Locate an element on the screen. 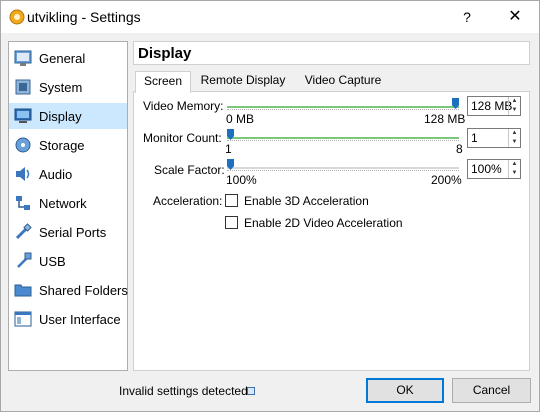  help-button: ? is located at coordinates (467, 17).